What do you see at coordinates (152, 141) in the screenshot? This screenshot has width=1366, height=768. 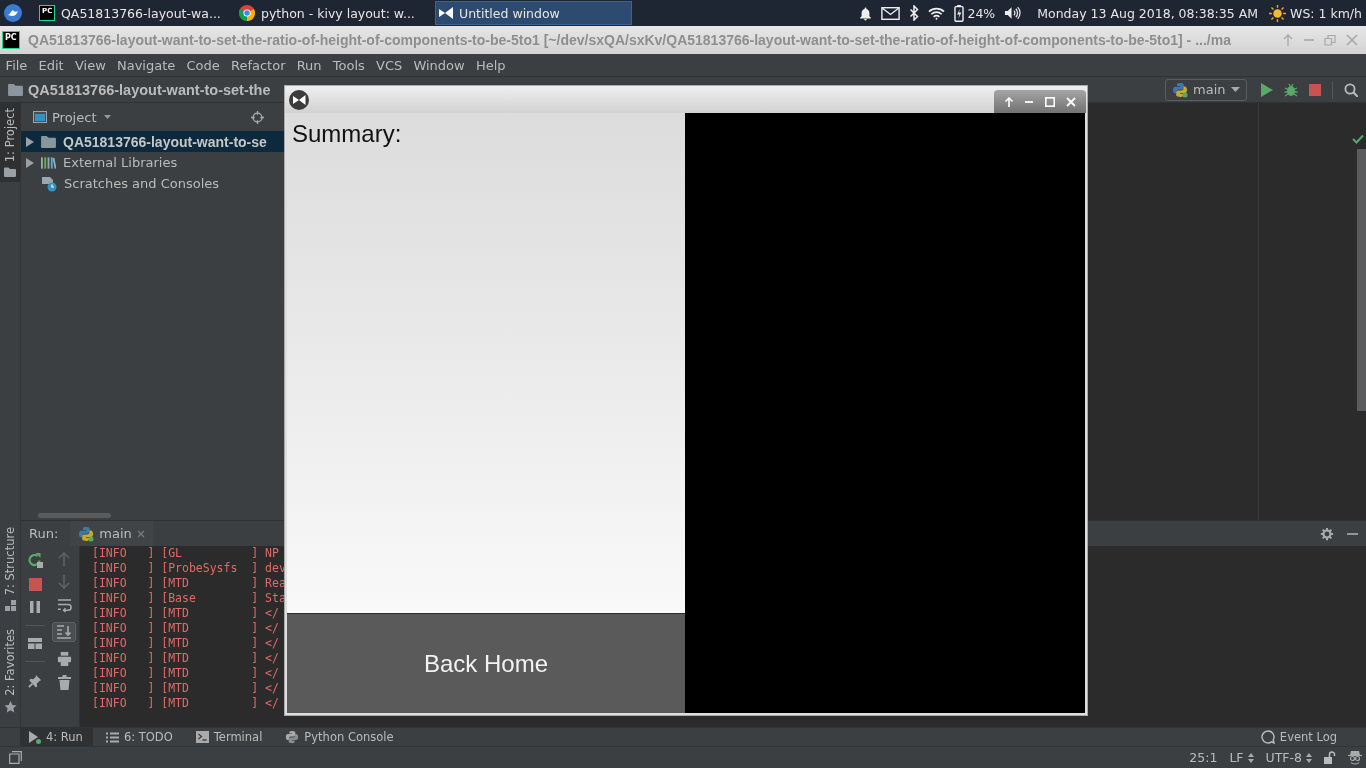 I see `tree-item: QA51813766-layout-want-to-se` at bounding box center [152, 141].